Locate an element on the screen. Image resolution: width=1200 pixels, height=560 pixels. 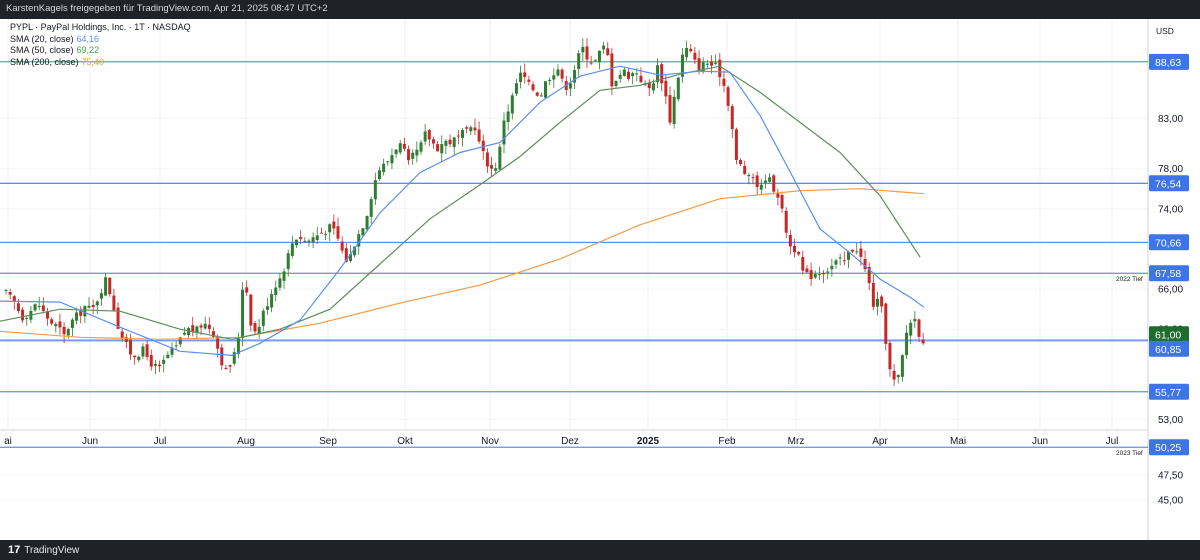
tradingview-logo: 17 TradingView is located at coordinates (43, 550).